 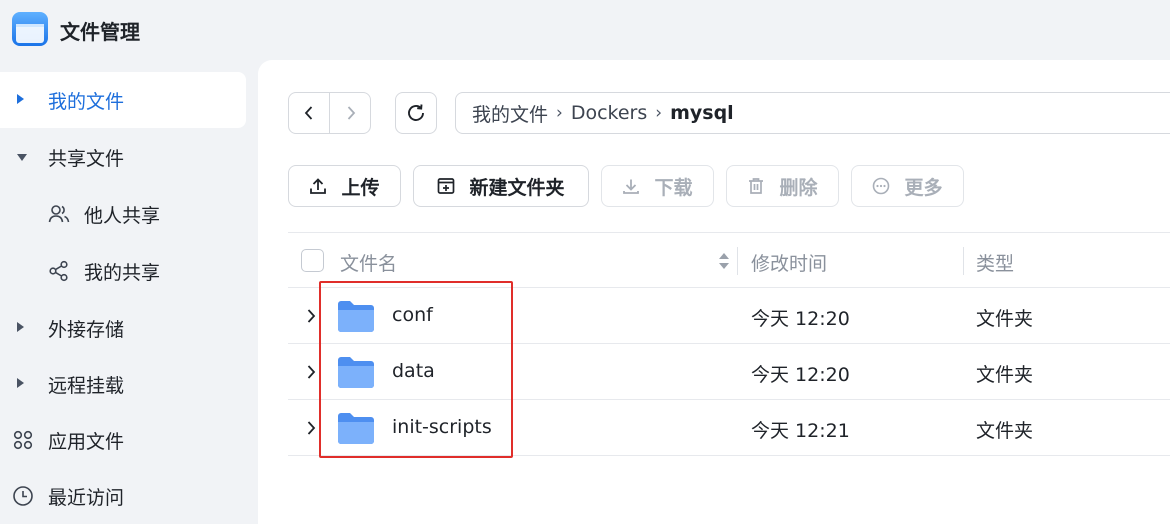 I want to click on back-button, so click(x=309, y=113).